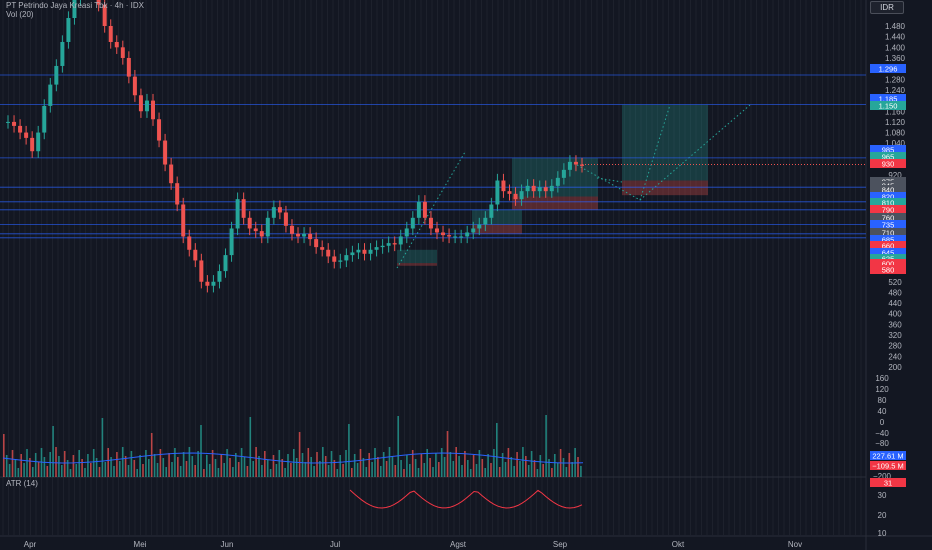 Image resolution: width=932 pixels, height=550 pixels. Describe the element at coordinates (227, 544) in the screenshot. I see `time-tick: Jun` at that location.